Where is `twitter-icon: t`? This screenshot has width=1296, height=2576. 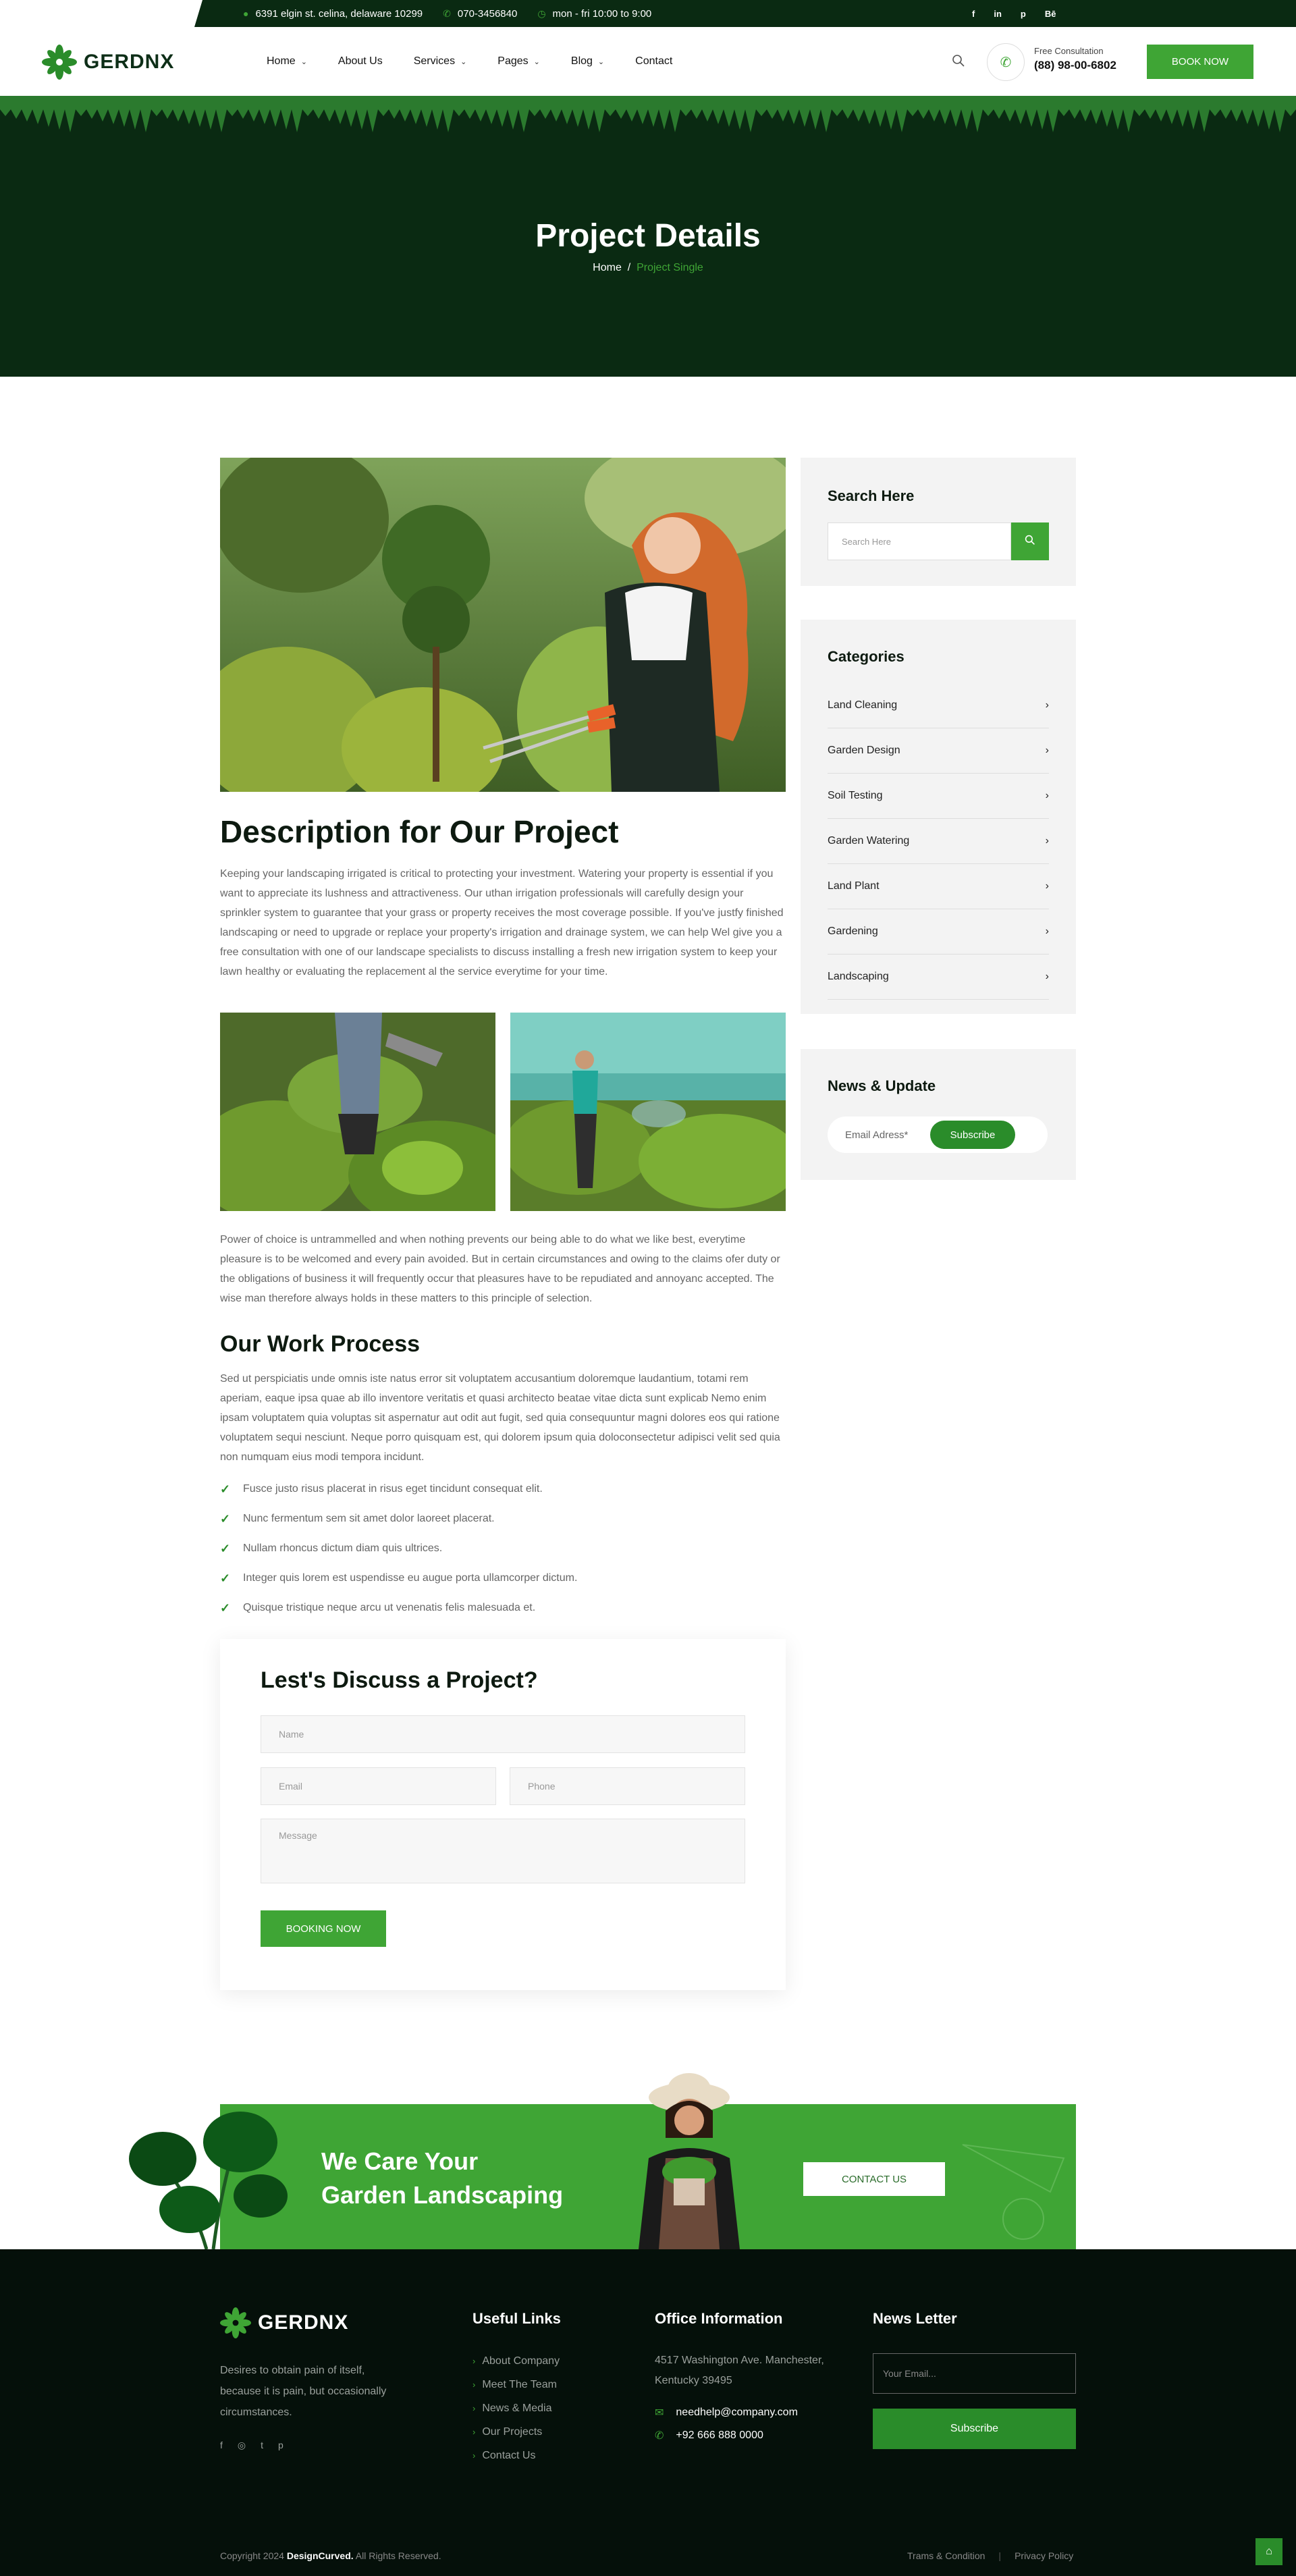
twitter-icon: t is located at coordinates (262, 2445).